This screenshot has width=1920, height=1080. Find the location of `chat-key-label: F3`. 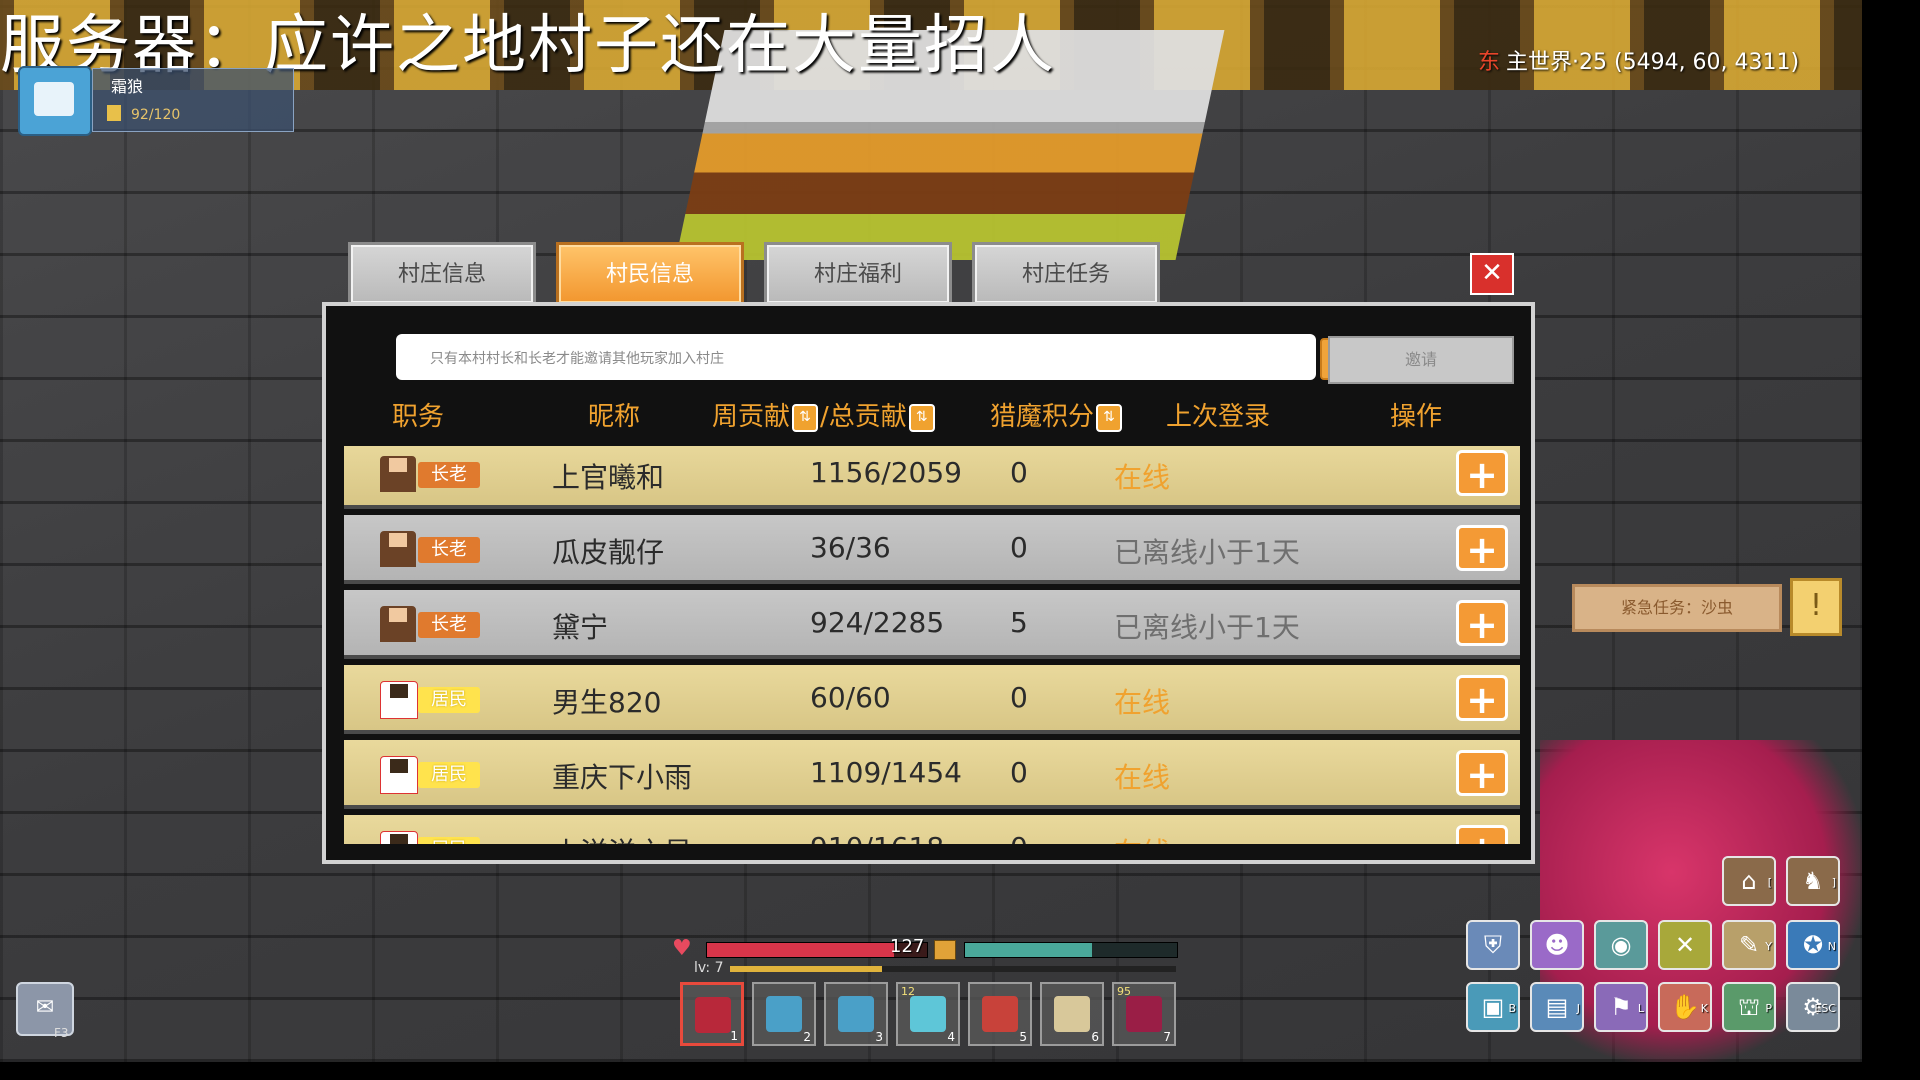

chat-key-label: F3 is located at coordinates (61, 1033).